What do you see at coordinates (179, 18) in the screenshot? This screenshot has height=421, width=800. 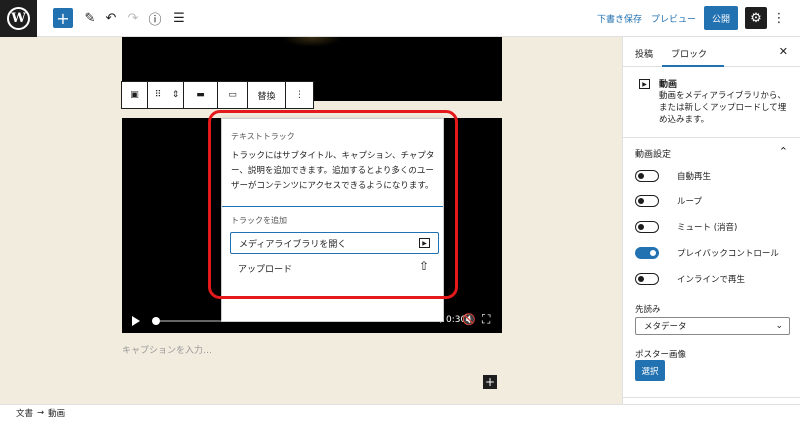 I see `list-view-icon: ☰` at bounding box center [179, 18].